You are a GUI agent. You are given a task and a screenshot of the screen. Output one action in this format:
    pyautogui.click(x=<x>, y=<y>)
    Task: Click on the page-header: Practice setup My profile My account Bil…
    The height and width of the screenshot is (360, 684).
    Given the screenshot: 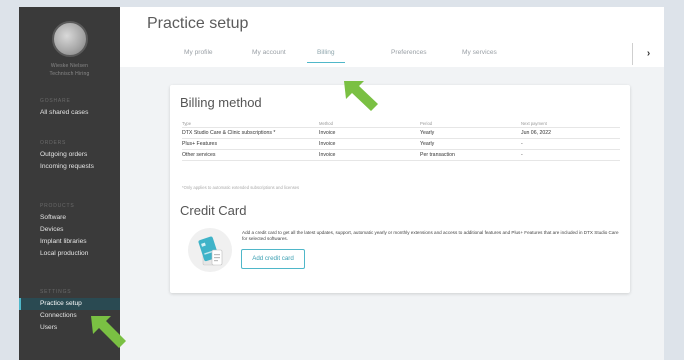 What is the action you would take?
    pyautogui.click(x=392, y=37)
    